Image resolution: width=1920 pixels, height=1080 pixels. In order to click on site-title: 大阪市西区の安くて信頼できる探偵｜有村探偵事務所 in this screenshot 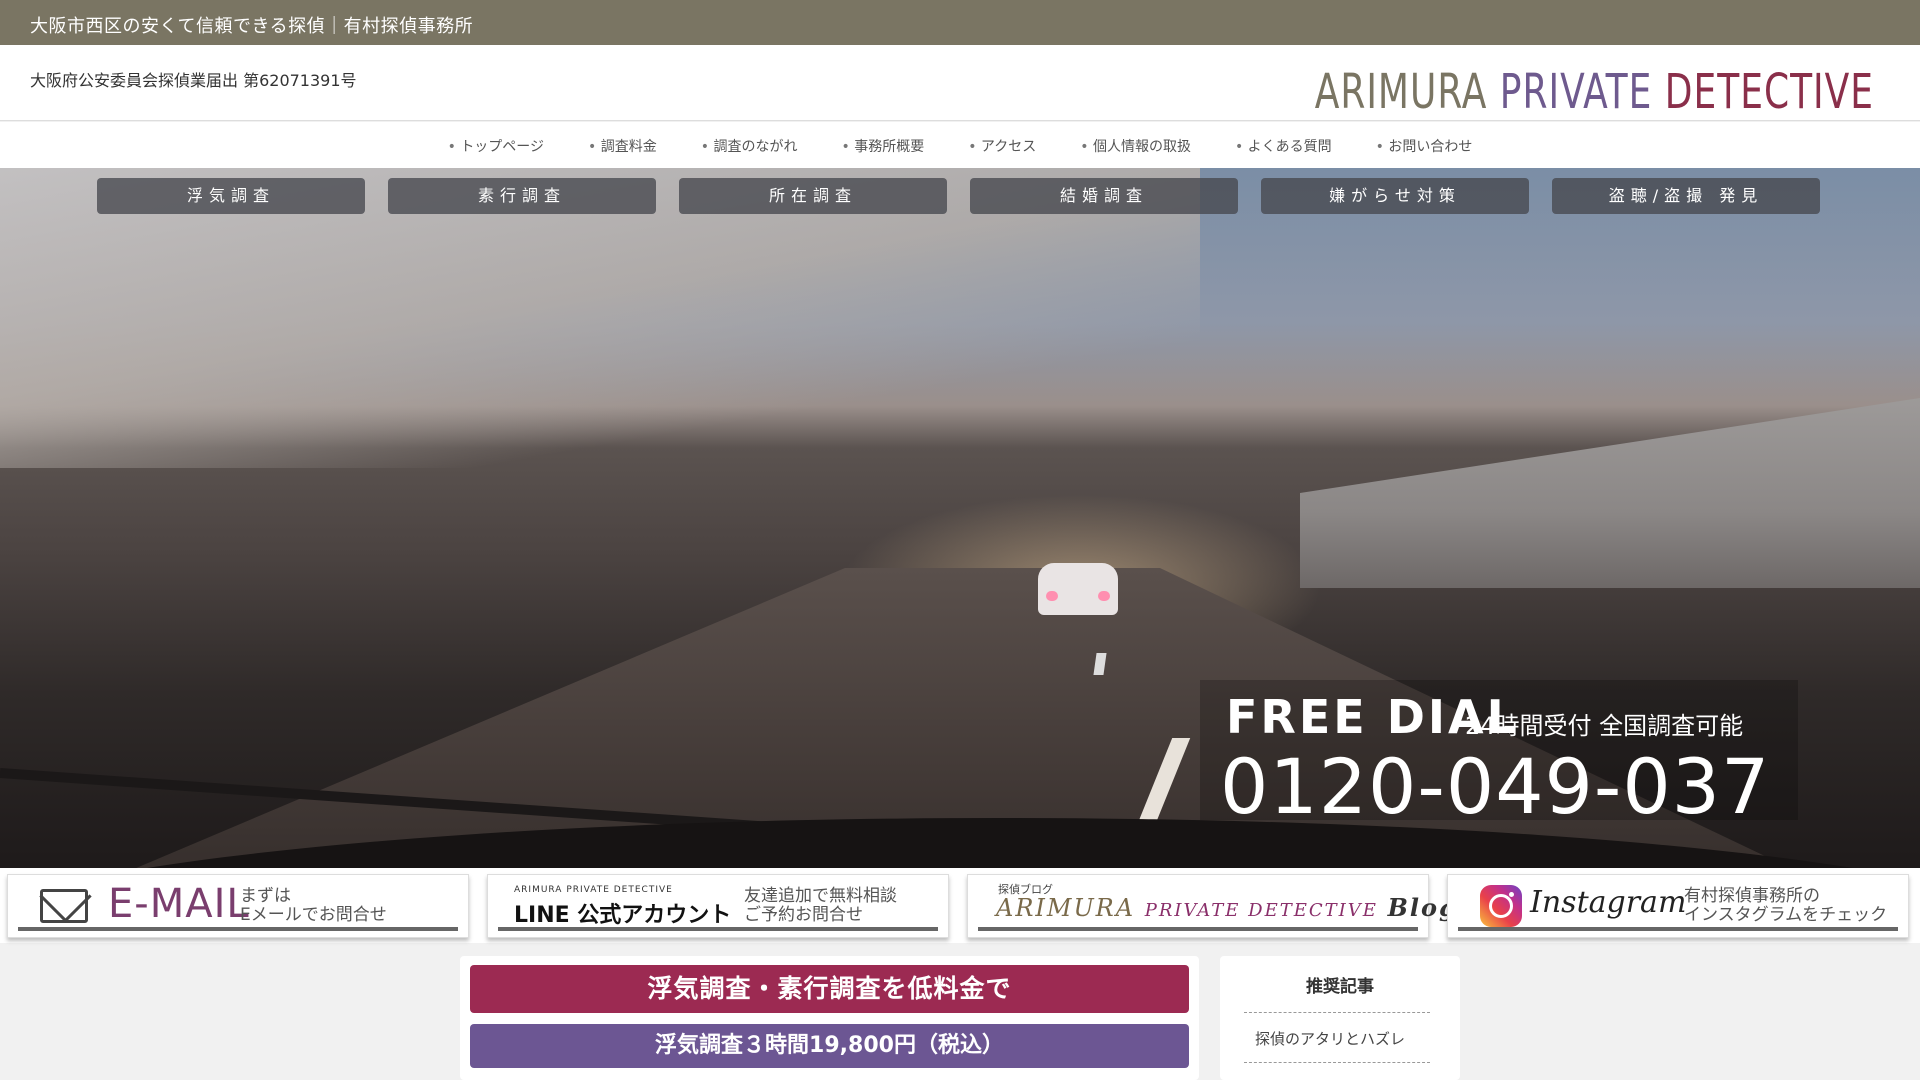, I will do `click(252, 26)`.